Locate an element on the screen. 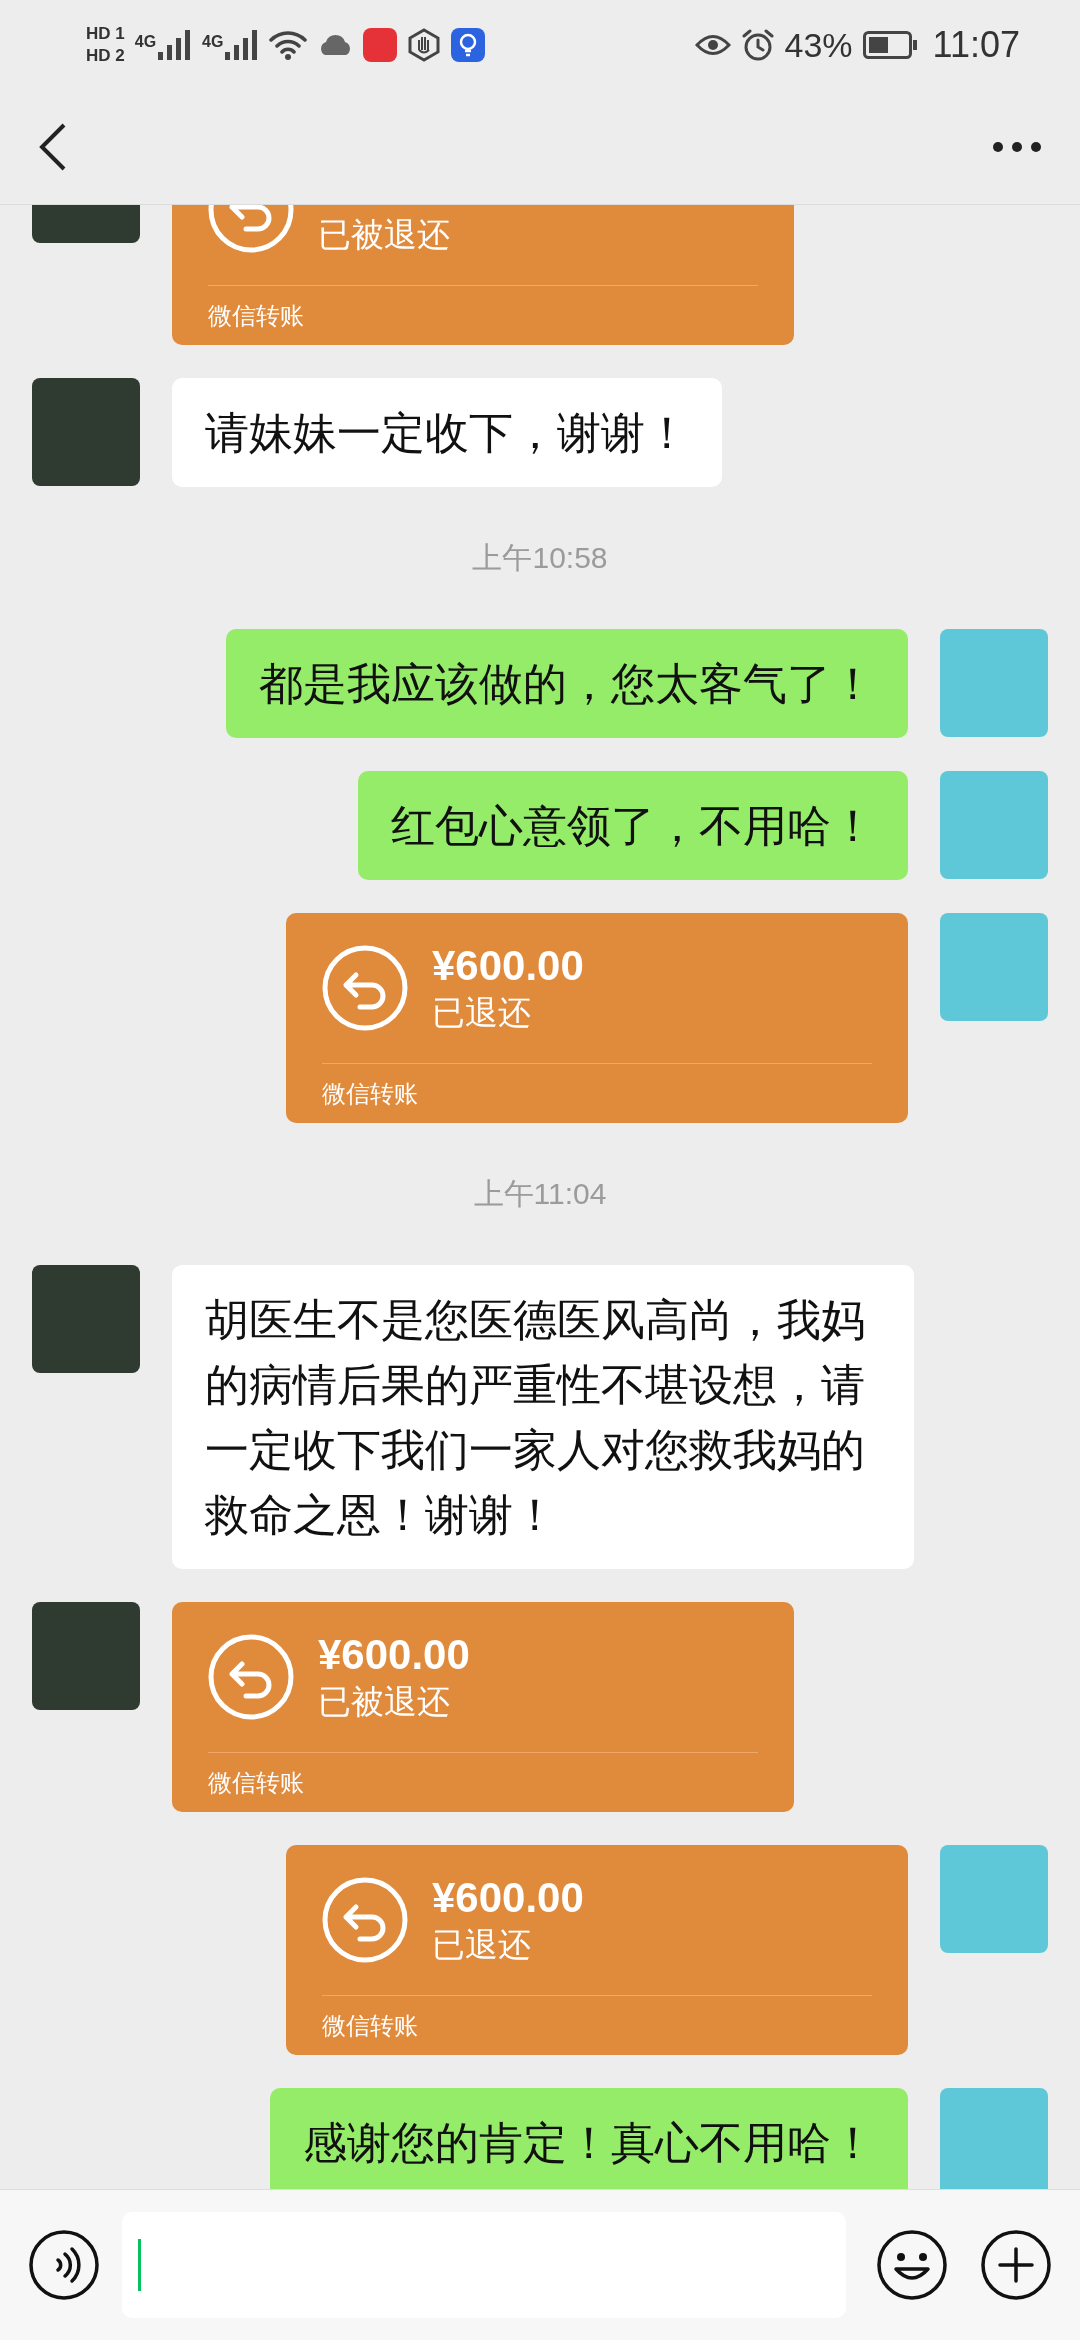 The height and width of the screenshot is (2340, 1080). wifi-icon is located at coordinates (288, 45).